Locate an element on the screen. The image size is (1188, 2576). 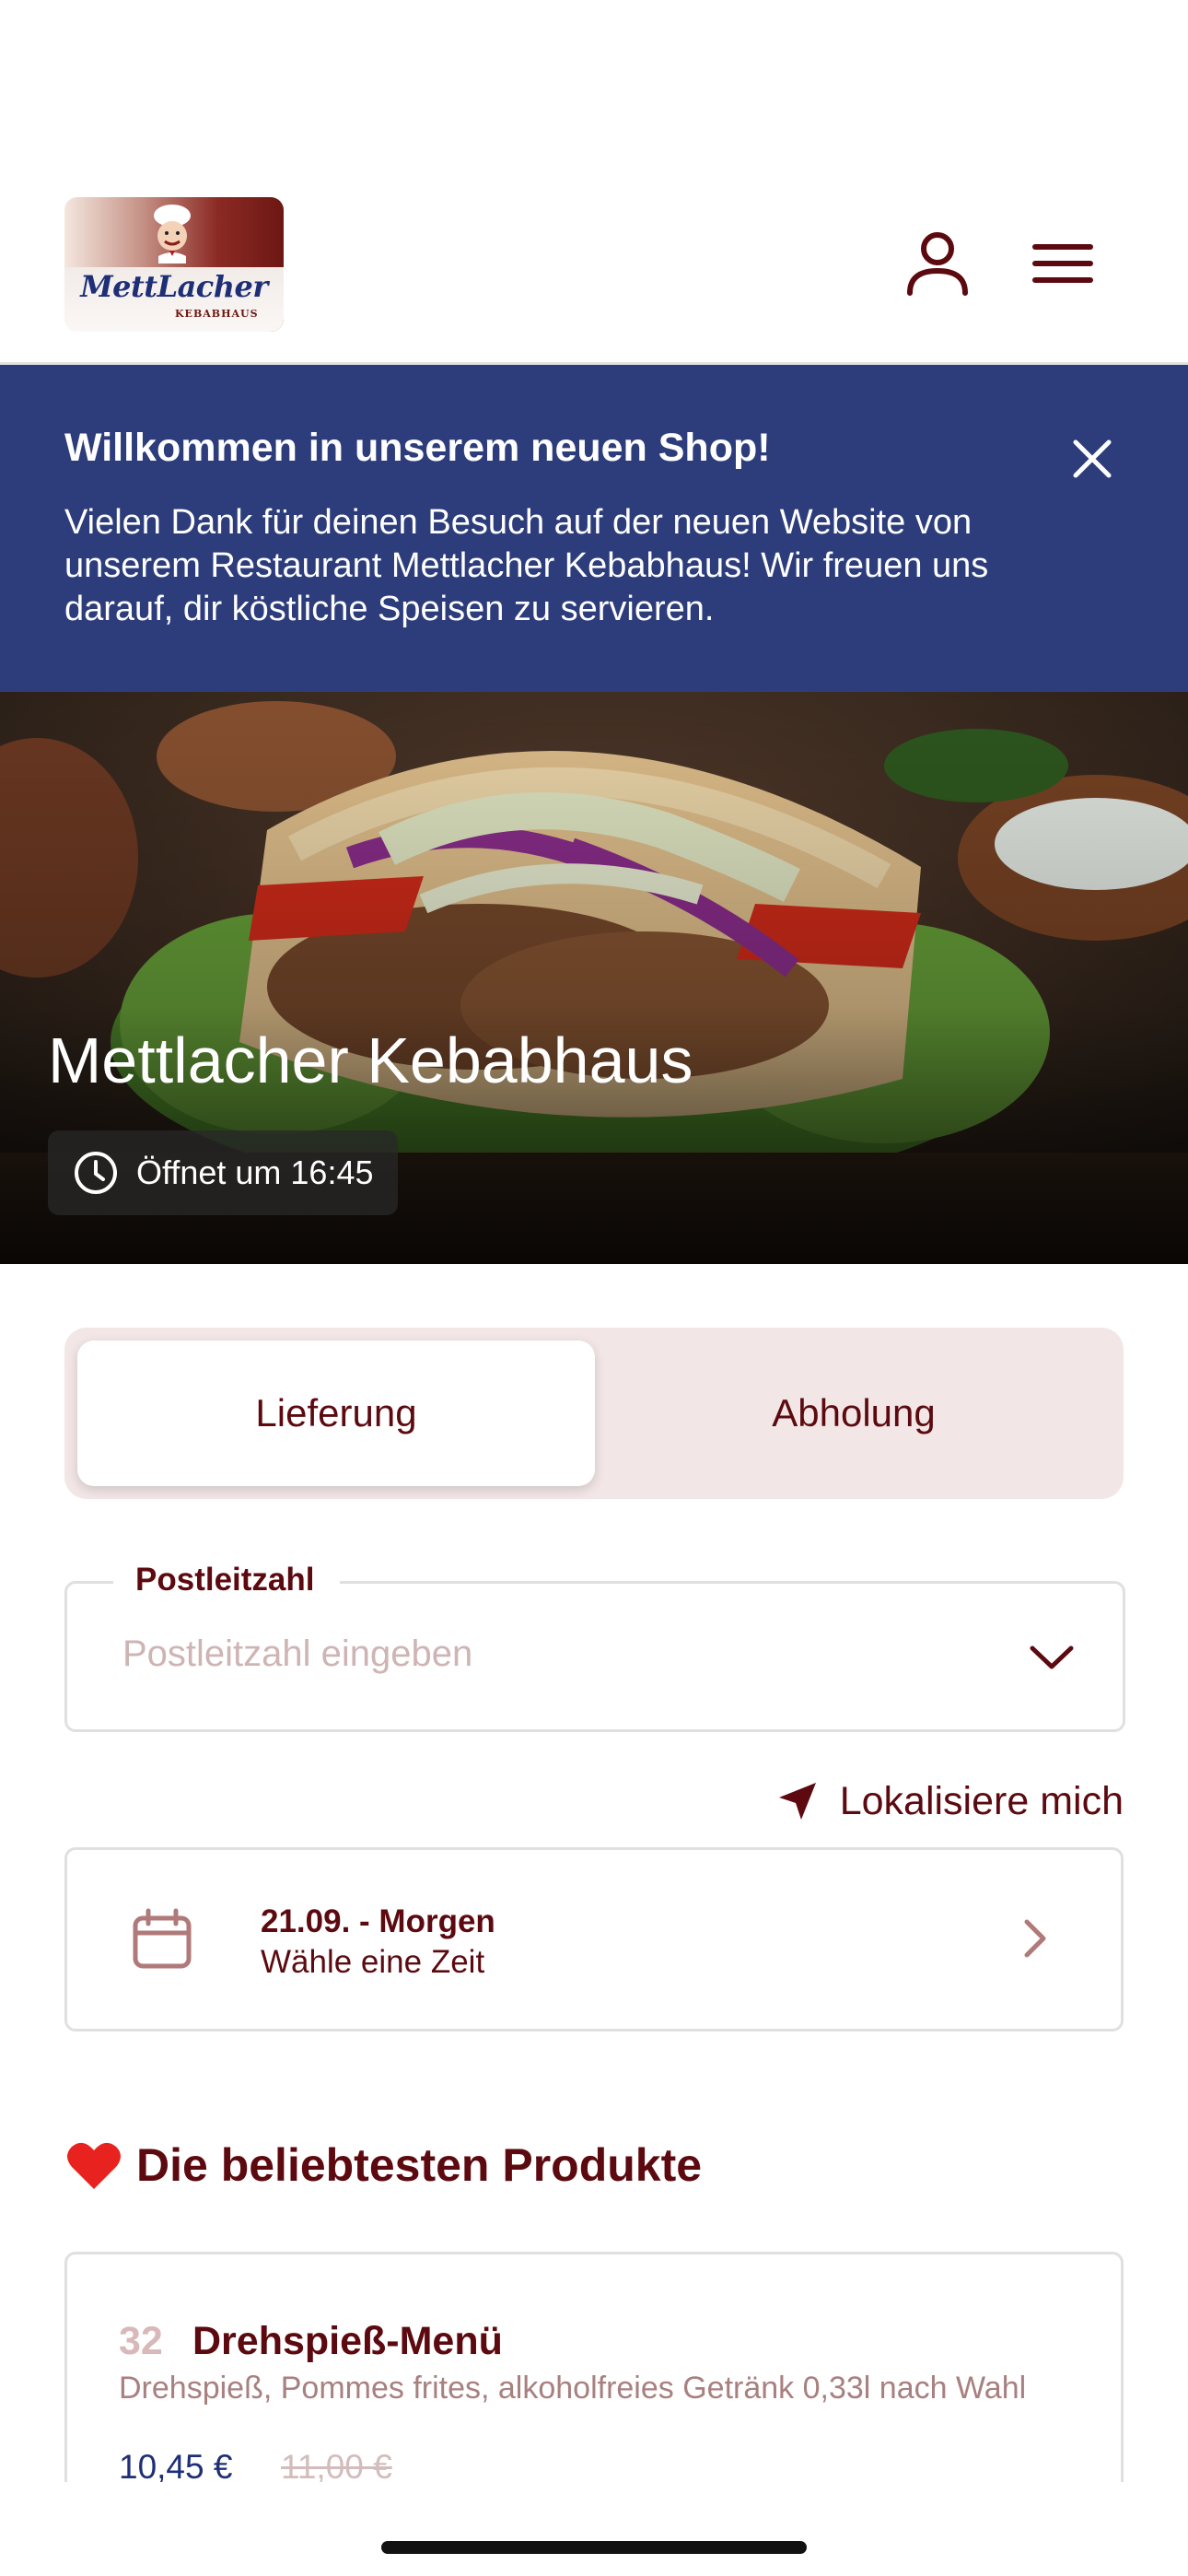
heart-icon is located at coordinates (94, 2165).